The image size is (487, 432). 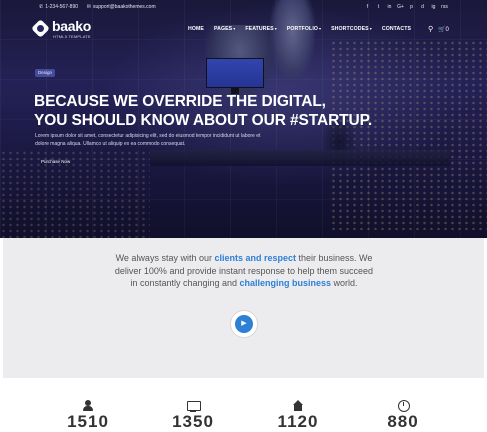 I want to click on logo-tagline: HTML5 TEMPLATE, so click(x=72, y=36).